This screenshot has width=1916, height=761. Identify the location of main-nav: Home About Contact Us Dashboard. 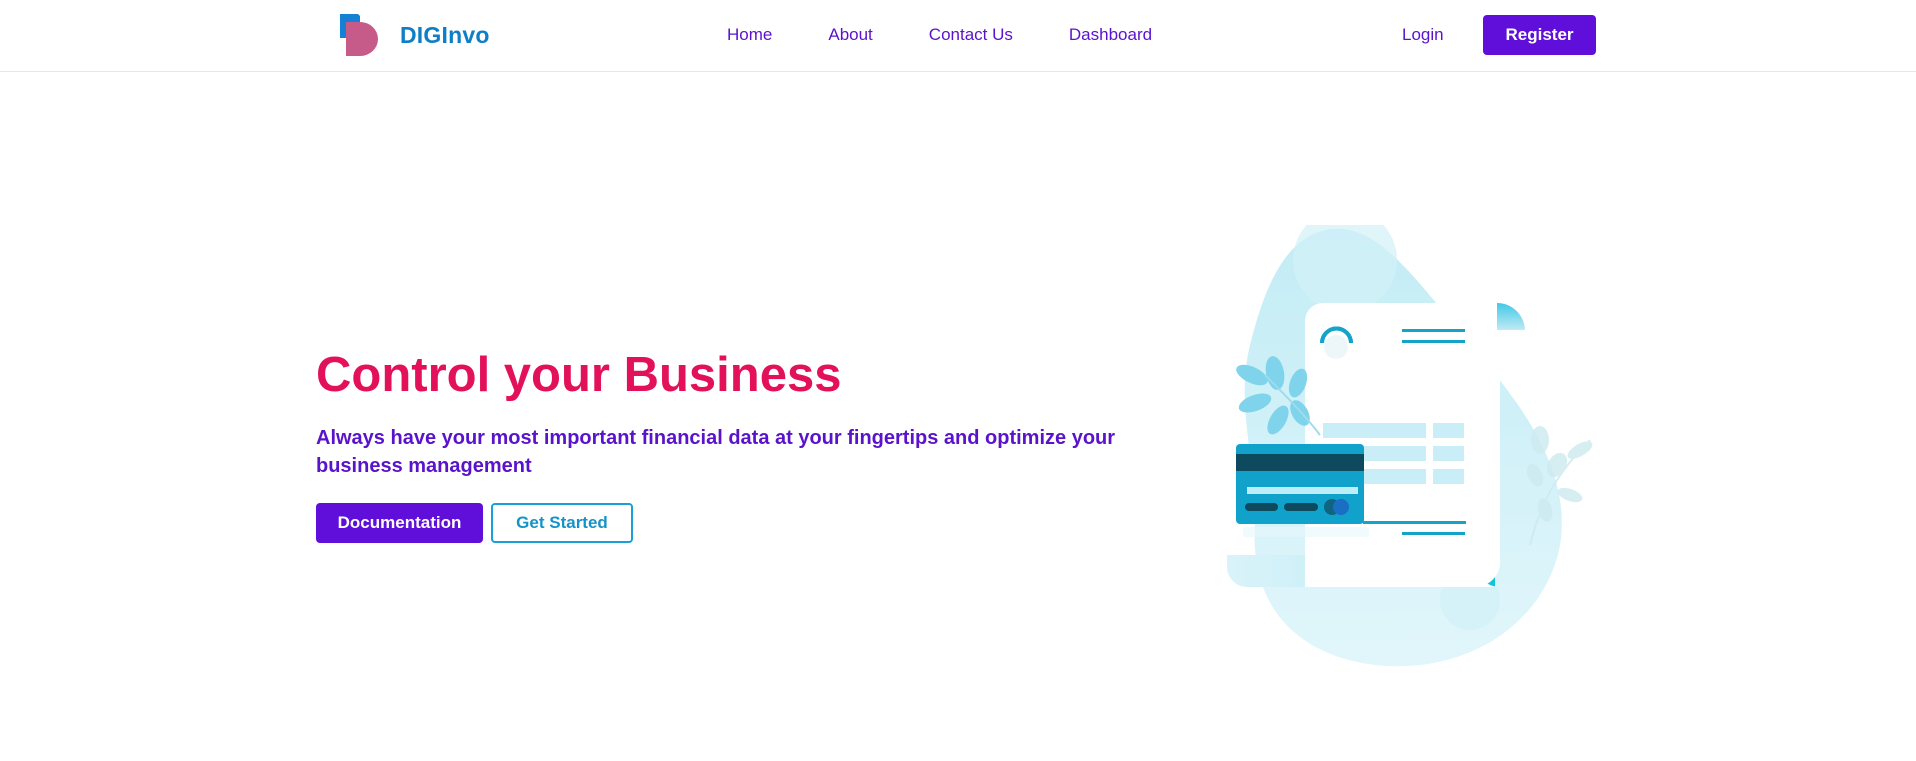
(939, 35).